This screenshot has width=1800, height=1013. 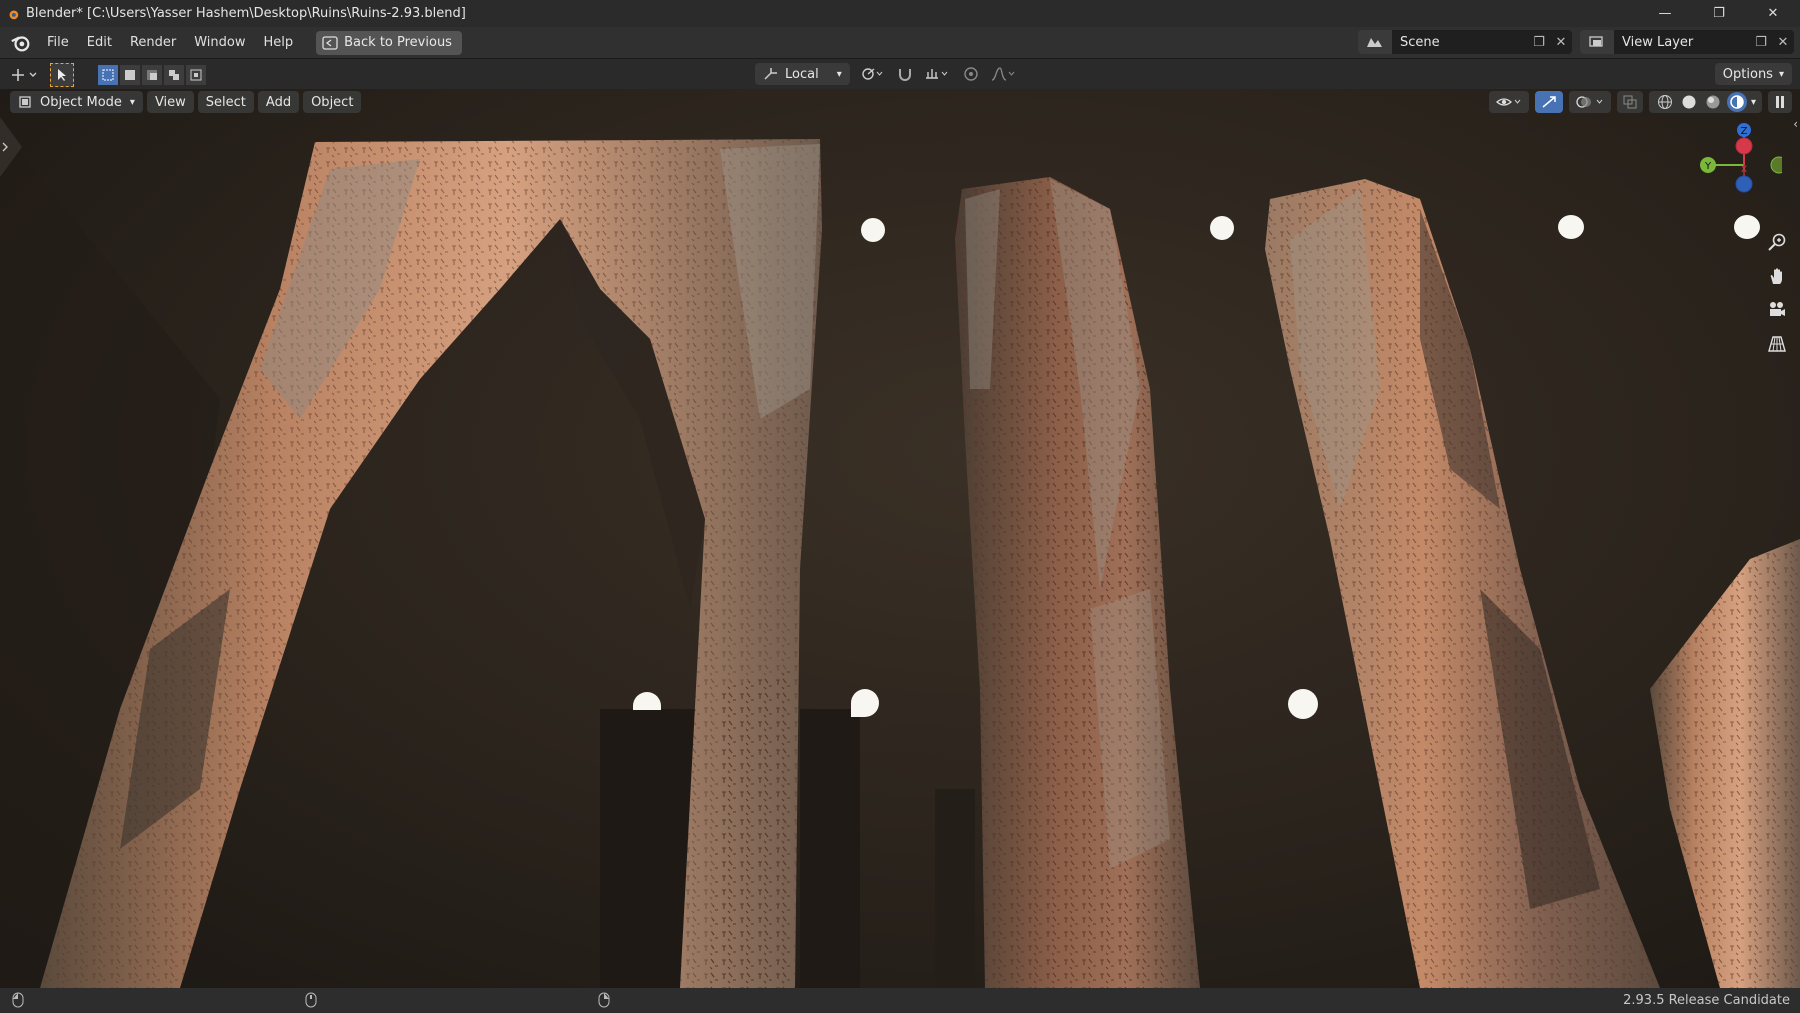 What do you see at coordinates (1761, 42) in the screenshot?
I see `new-view-layer-icon: ❐` at bounding box center [1761, 42].